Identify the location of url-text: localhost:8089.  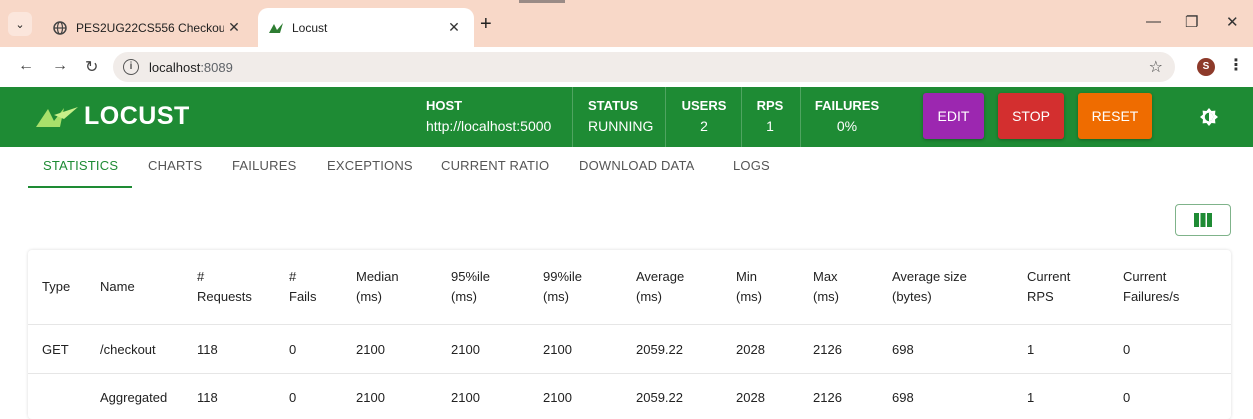
(191, 67).